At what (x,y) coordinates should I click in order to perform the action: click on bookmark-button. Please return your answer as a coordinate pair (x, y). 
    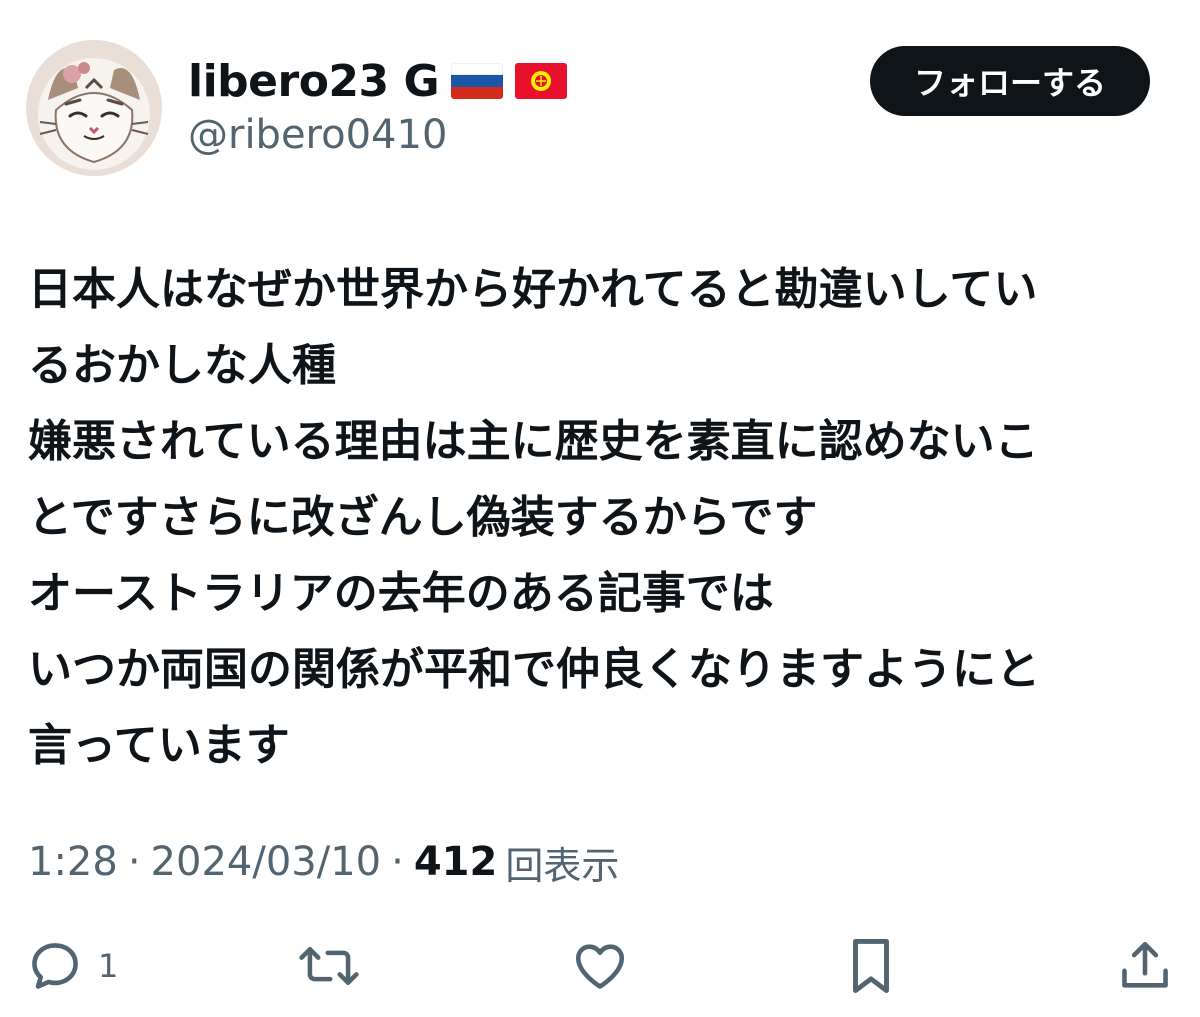
    Looking at the image, I should click on (871, 966).